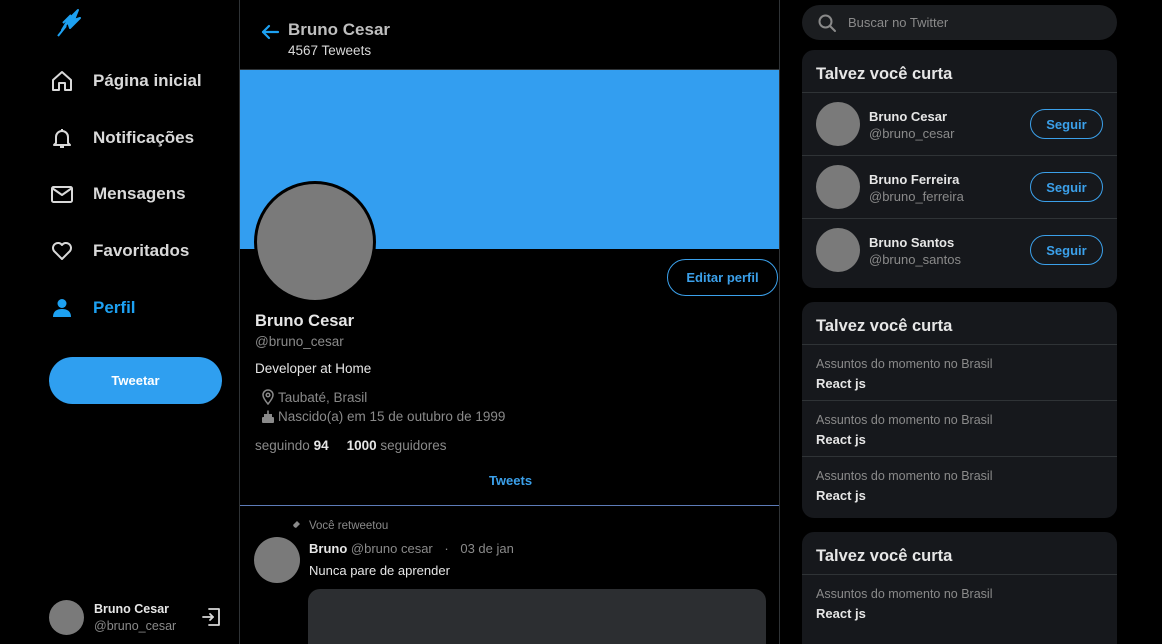 This screenshot has height=644, width=1162. What do you see at coordinates (139, 618) in the screenshot?
I see `account-switcher: Bruno Cesar @bruno_cesar` at bounding box center [139, 618].